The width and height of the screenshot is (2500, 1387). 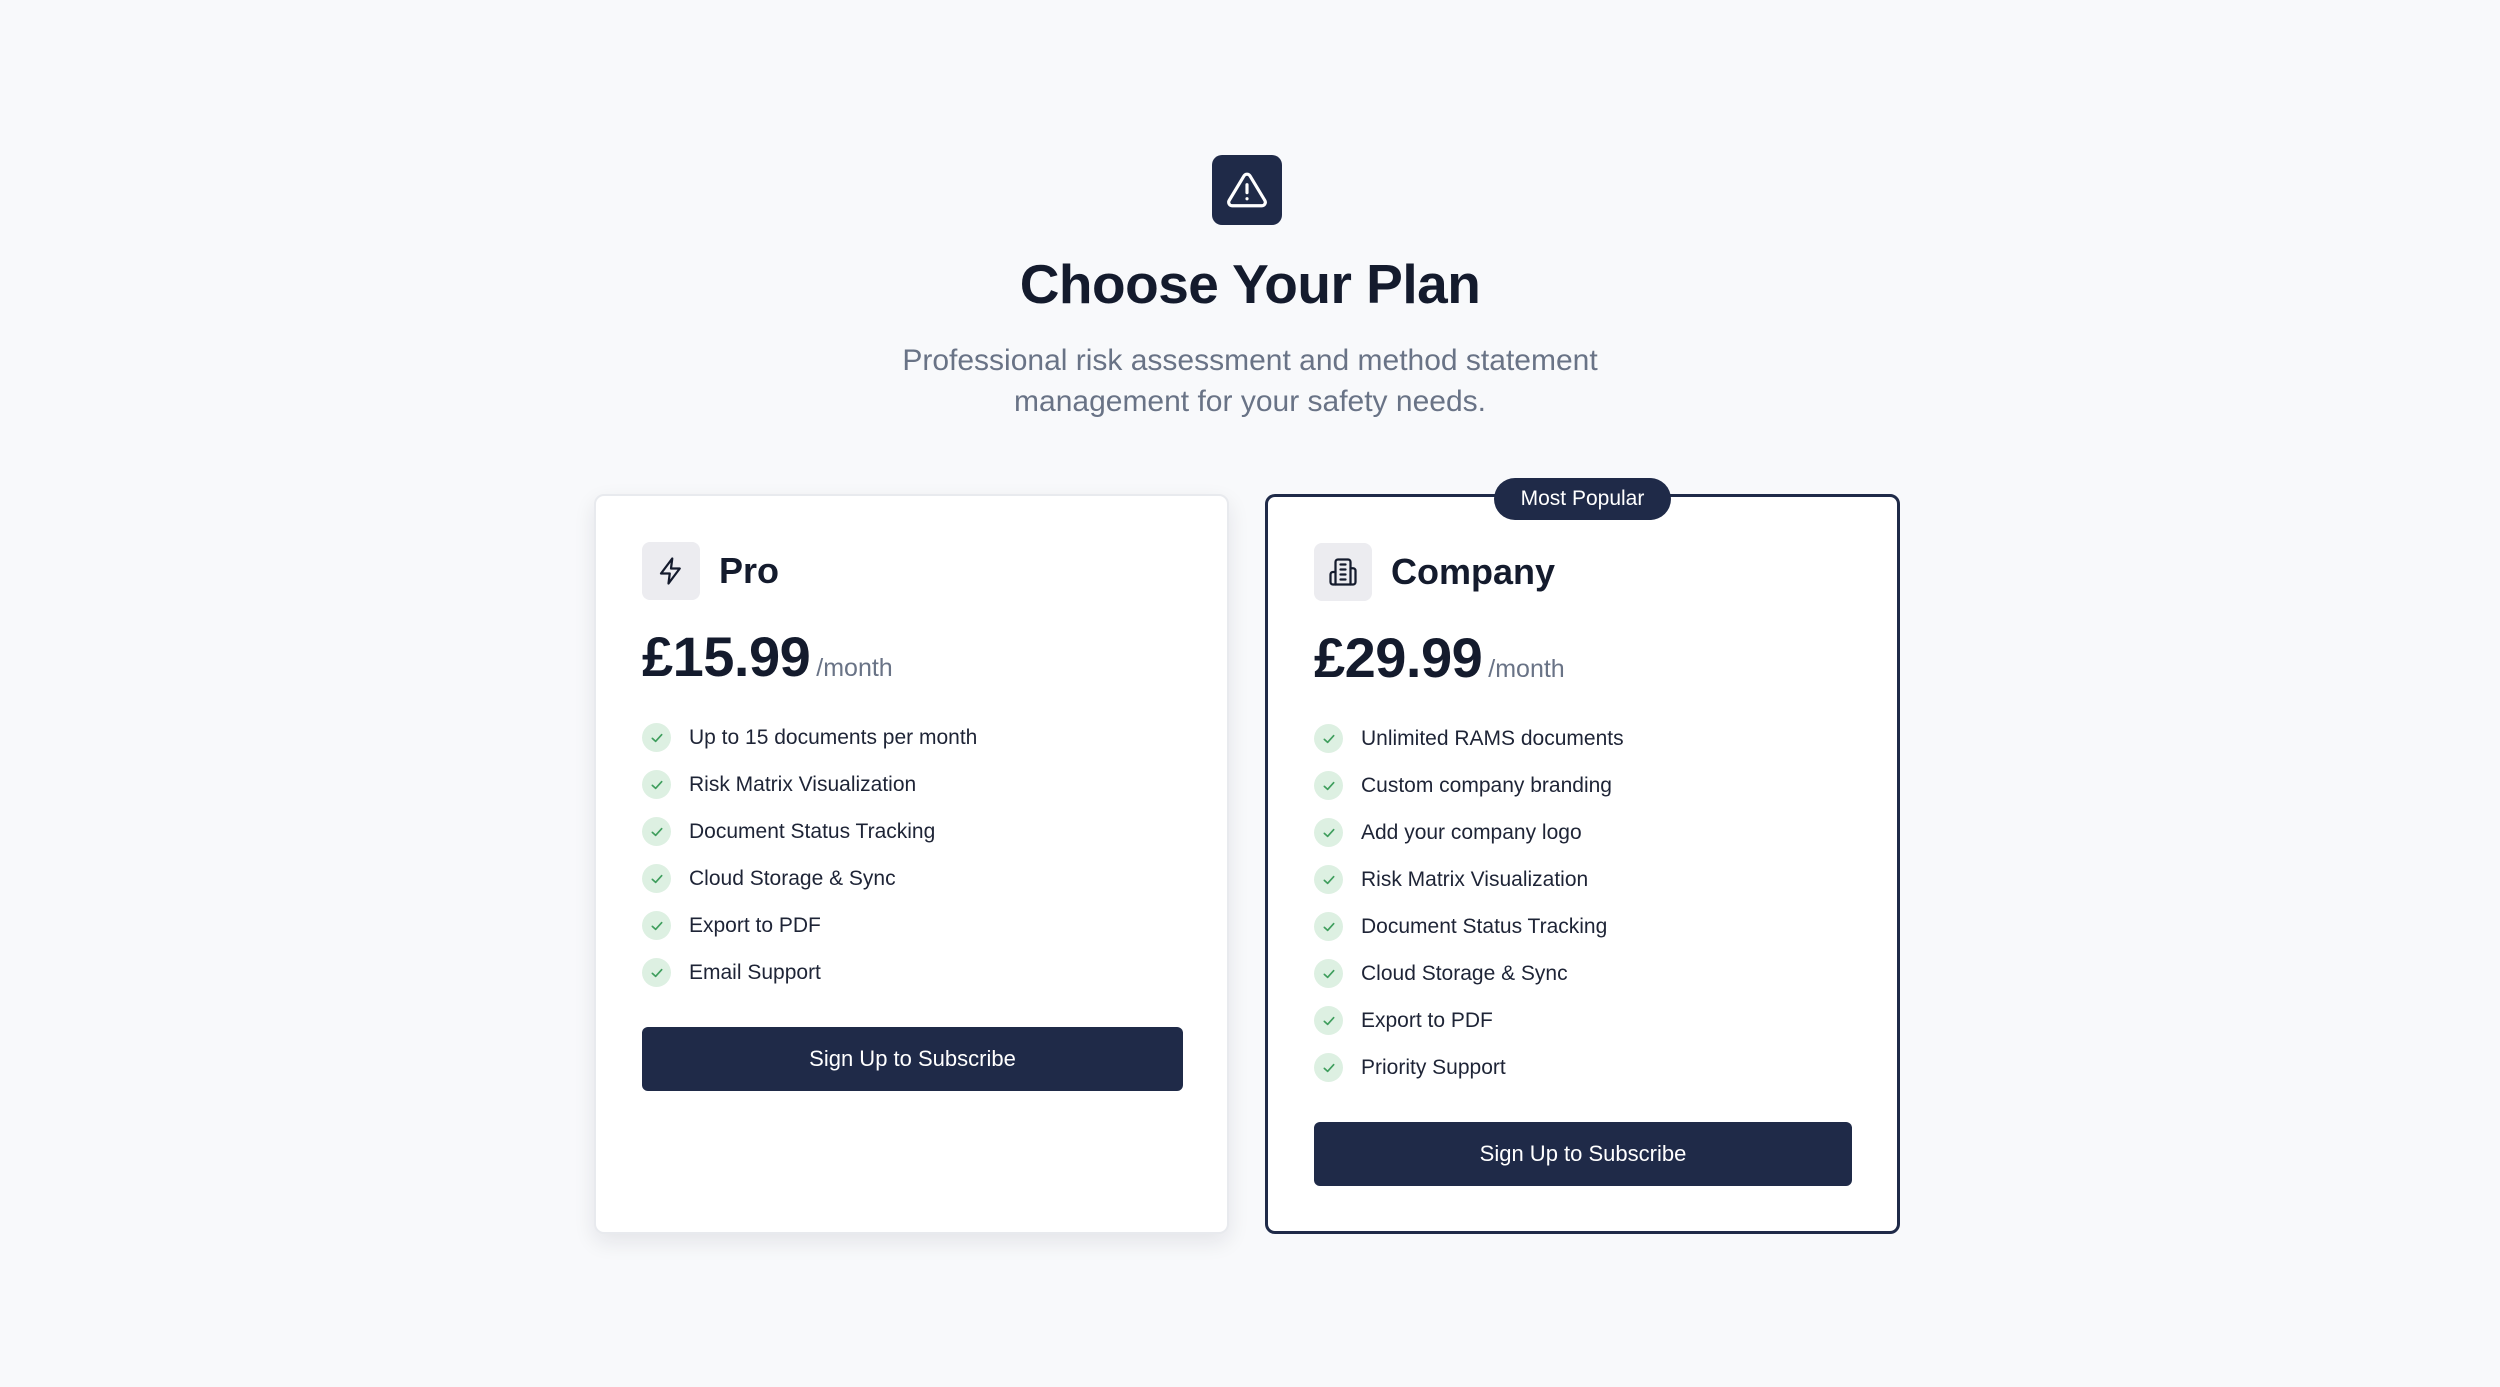 What do you see at coordinates (1433, 1067) in the screenshot?
I see `feature-label: Priority Support` at bounding box center [1433, 1067].